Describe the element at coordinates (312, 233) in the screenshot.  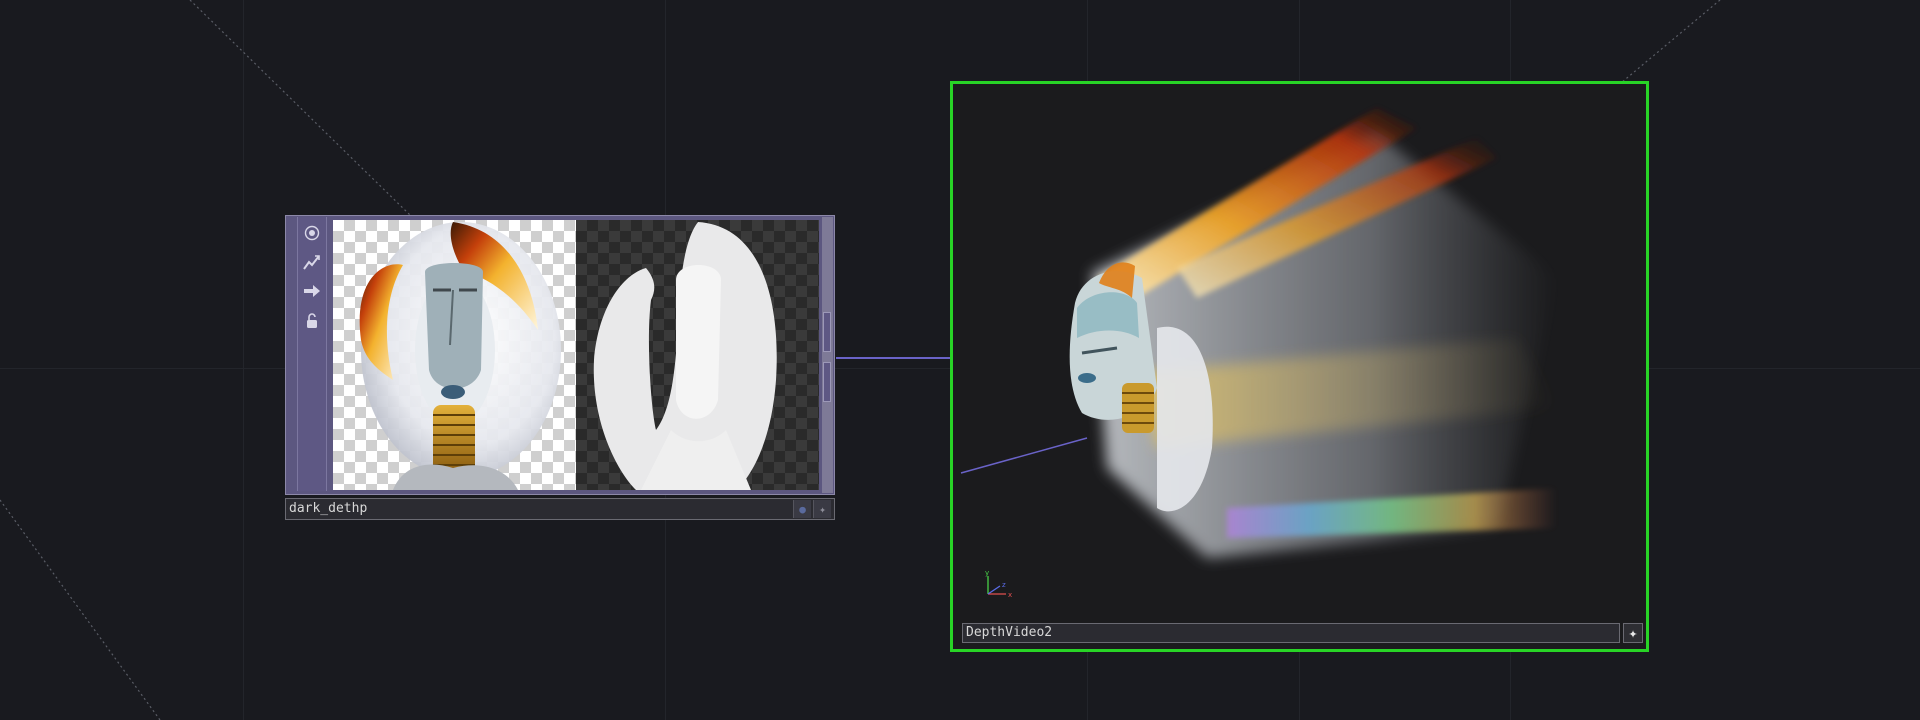
I see `viewer-toggle-icon` at that location.